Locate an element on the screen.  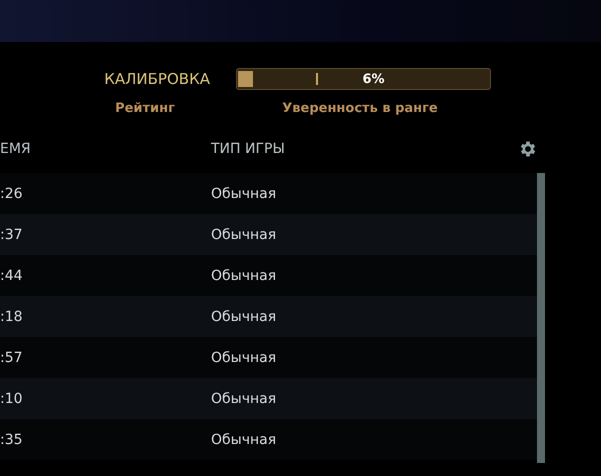
match-row: :35 Обычная is located at coordinates (268, 439).